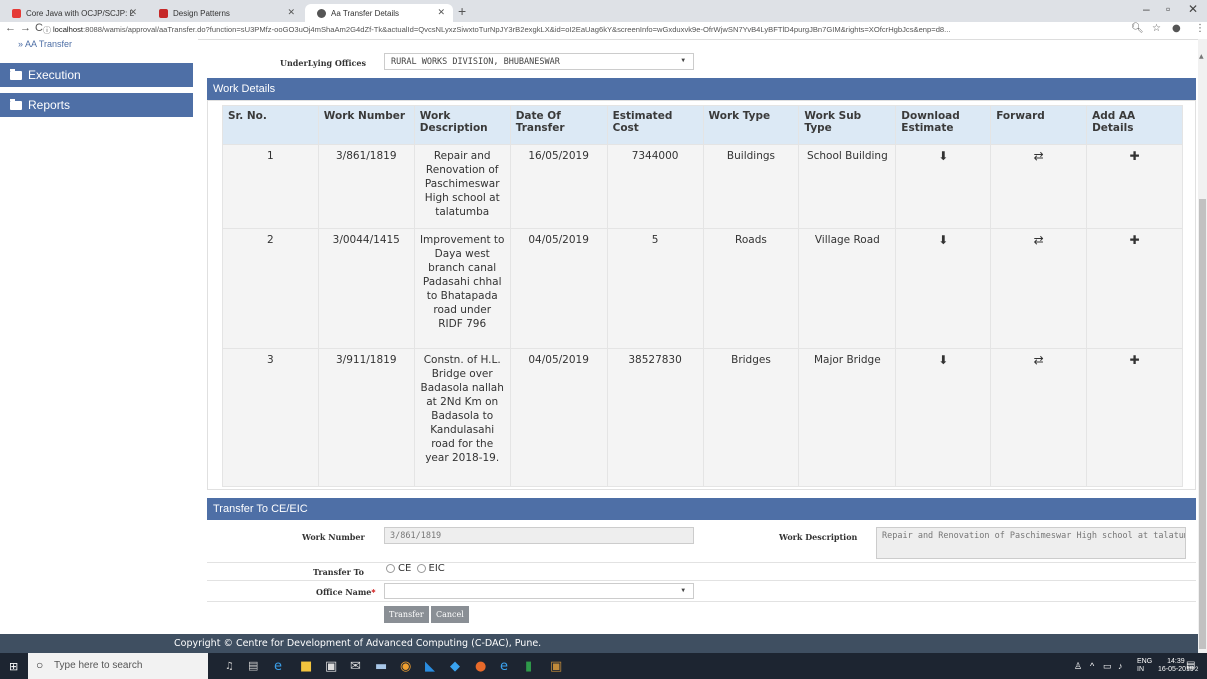 The height and width of the screenshot is (679, 1207). Describe the element at coordinates (47, 30) in the screenshot. I see `info-icon: ⓘ` at that location.